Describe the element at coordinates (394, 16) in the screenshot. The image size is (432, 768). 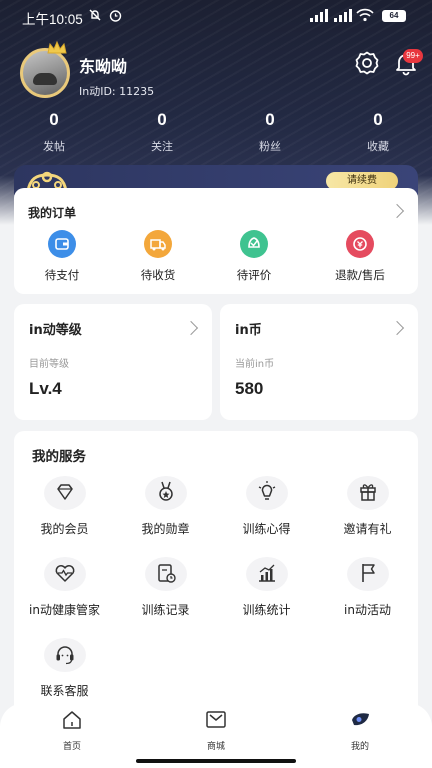
I see `battery-indicator: 64` at that location.